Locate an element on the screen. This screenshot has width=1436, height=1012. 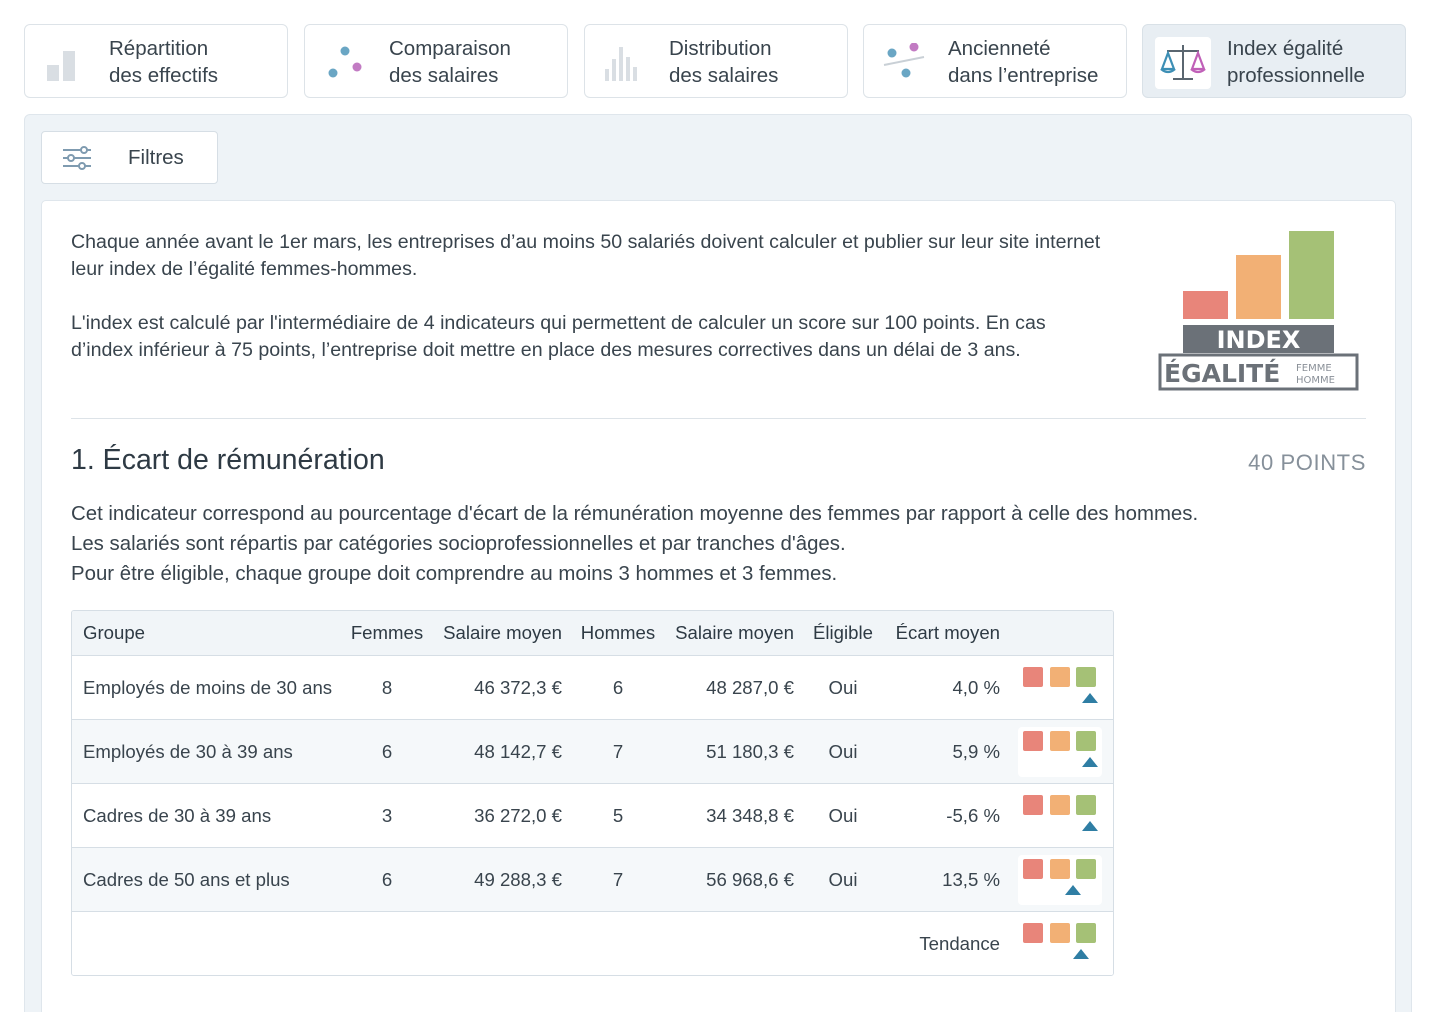
histogram-icon is located at coordinates (621, 64).